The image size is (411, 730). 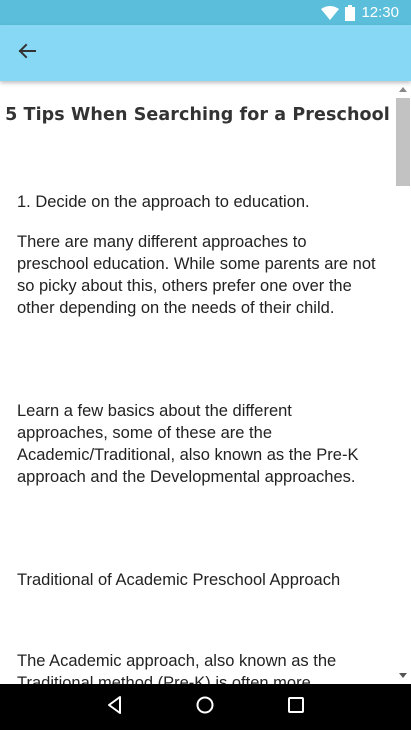 I want to click on scroll-down-arrow-icon, so click(x=403, y=675).